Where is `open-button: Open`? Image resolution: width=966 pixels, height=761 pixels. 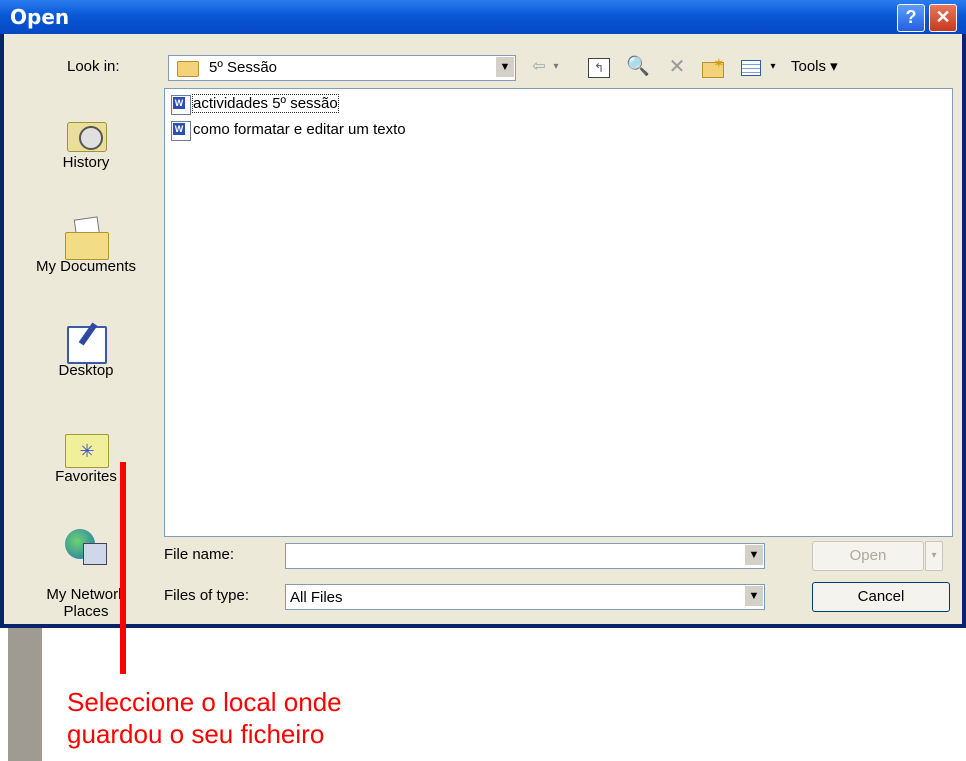
open-button: Open is located at coordinates (868, 556).